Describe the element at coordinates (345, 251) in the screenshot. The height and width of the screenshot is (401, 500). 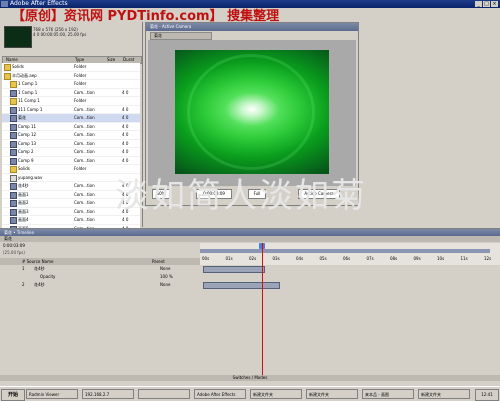
I see `time-navigator` at that location.